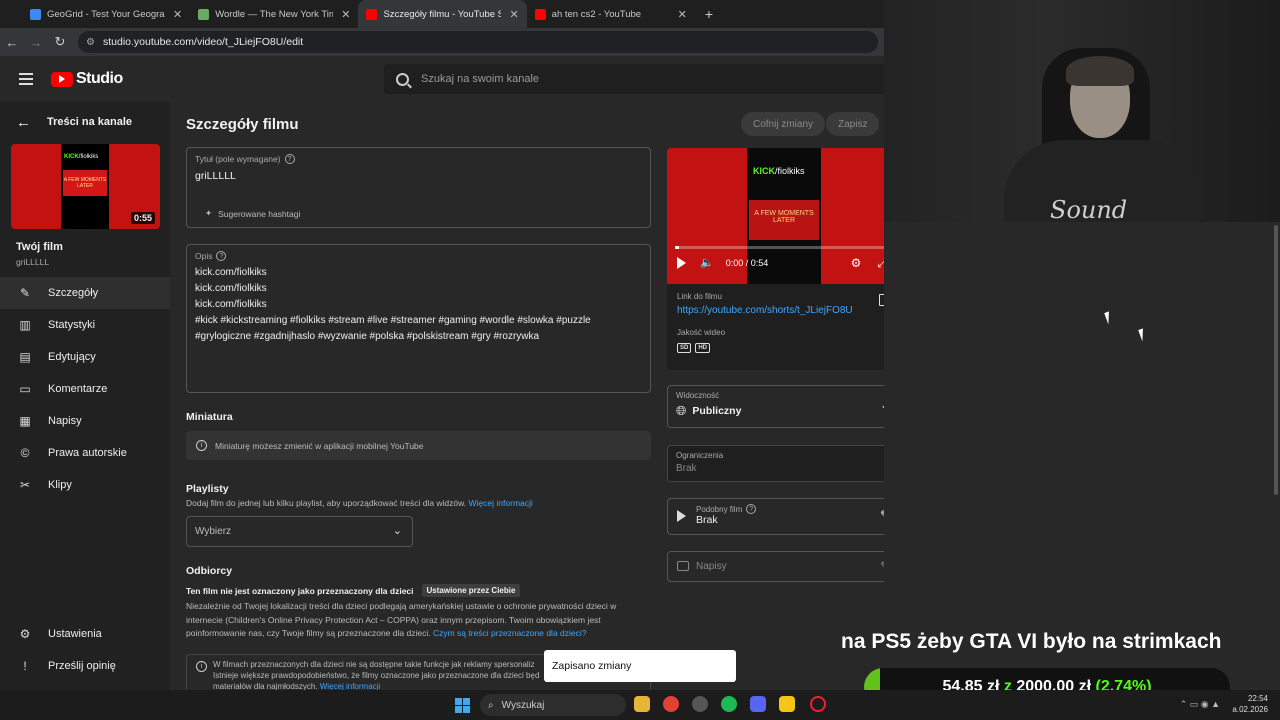 This screenshot has width=1280, height=720. I want to click on kids-content-link: Czym są treści przeznaczone dla dzieci?, so click(510, 633).